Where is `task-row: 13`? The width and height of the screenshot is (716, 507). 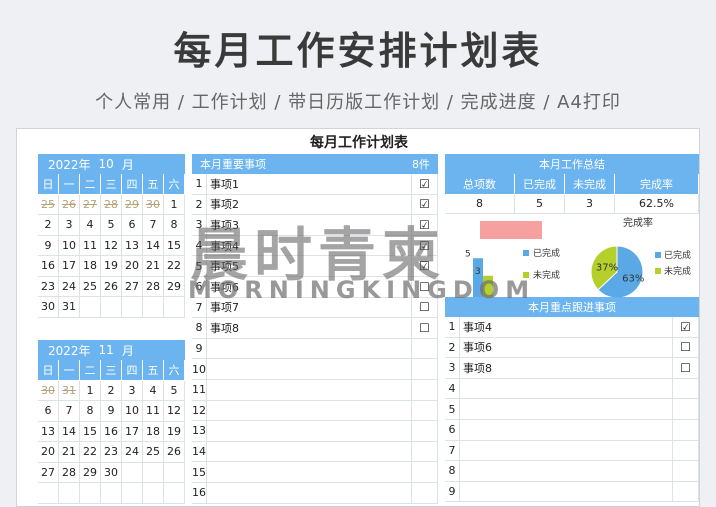 task-row: 13 is located at coordinates (315, 431).